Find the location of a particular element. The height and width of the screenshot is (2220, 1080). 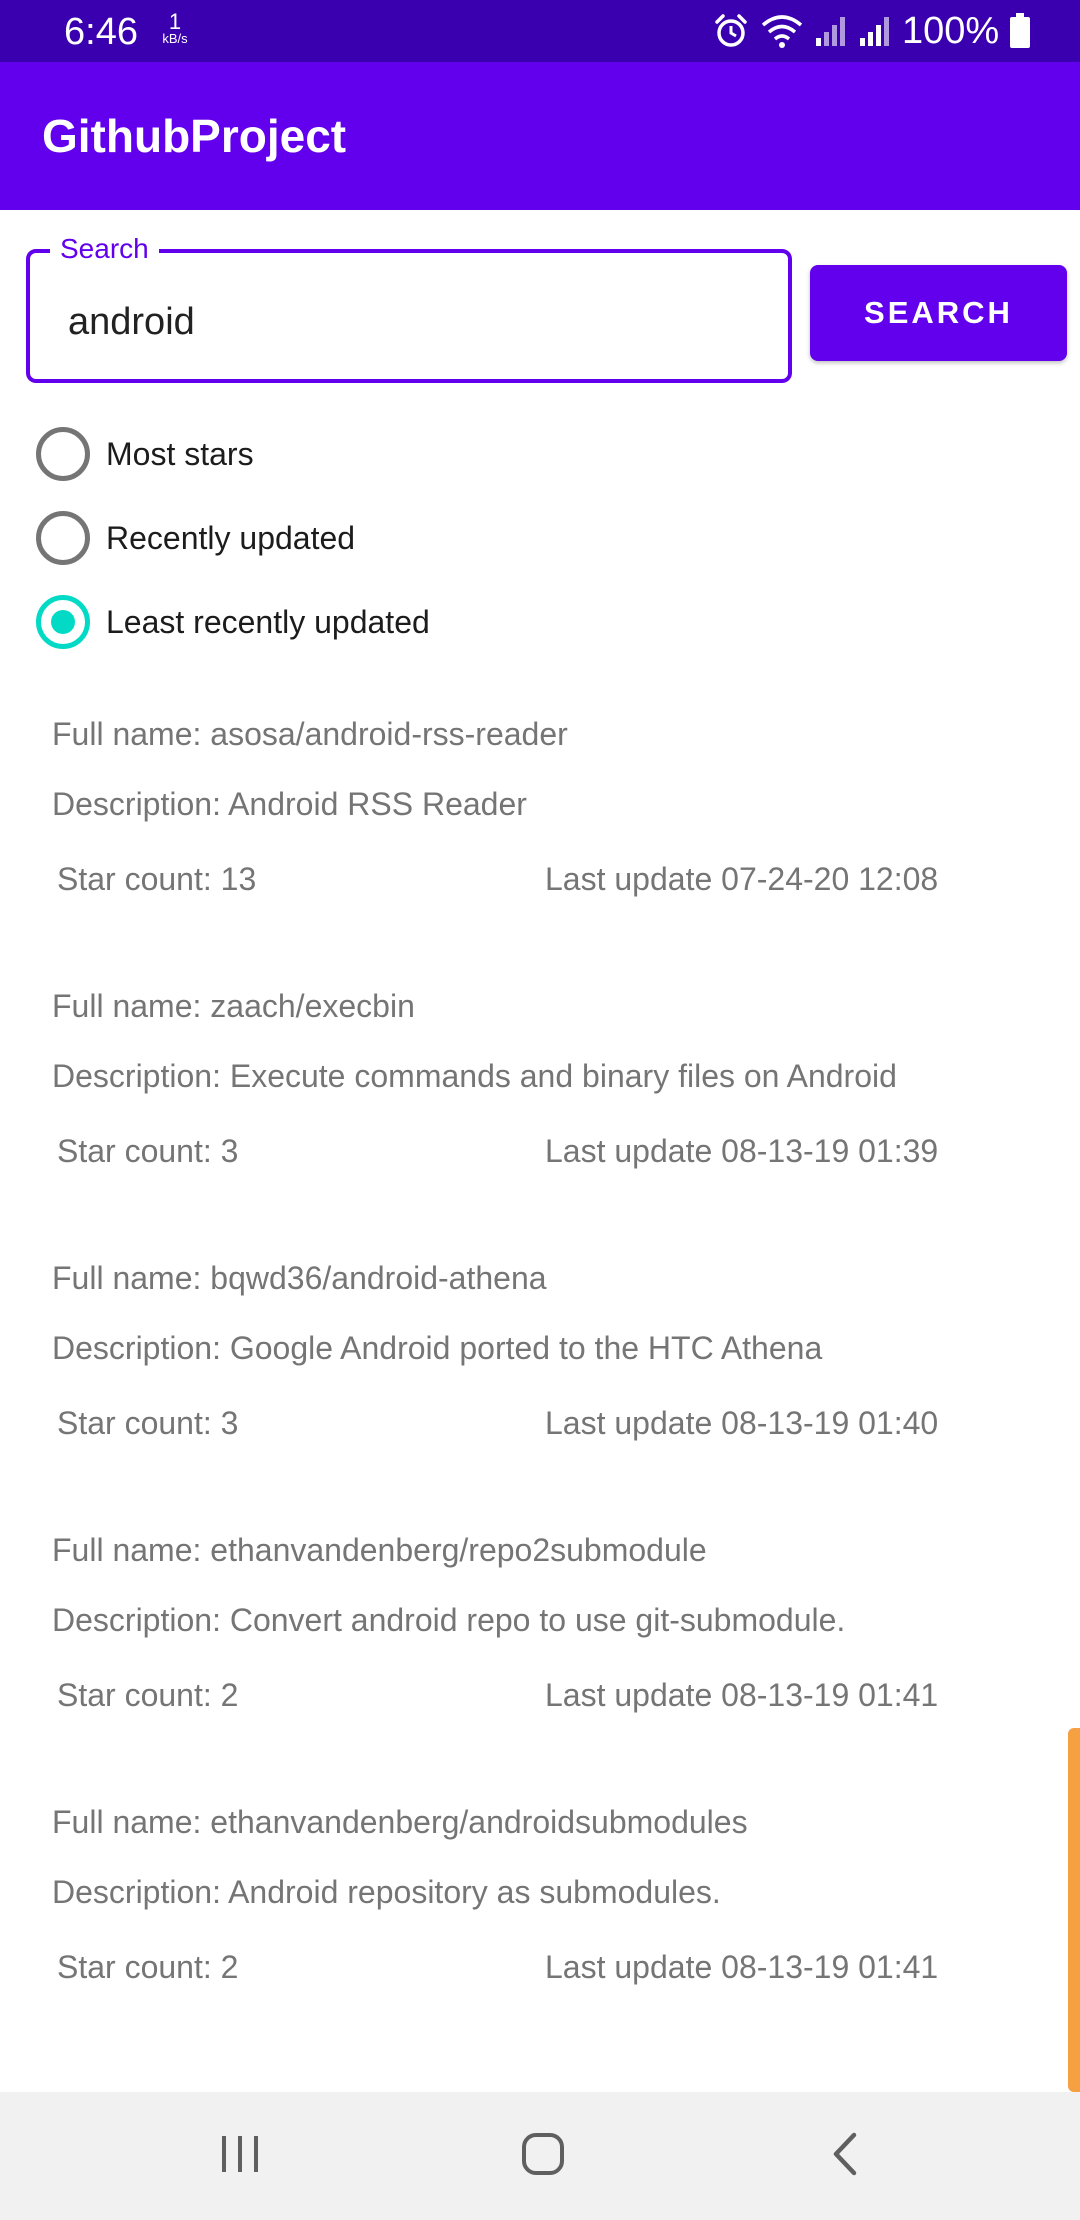

battery-icon is located at coordinates (1020, 31).